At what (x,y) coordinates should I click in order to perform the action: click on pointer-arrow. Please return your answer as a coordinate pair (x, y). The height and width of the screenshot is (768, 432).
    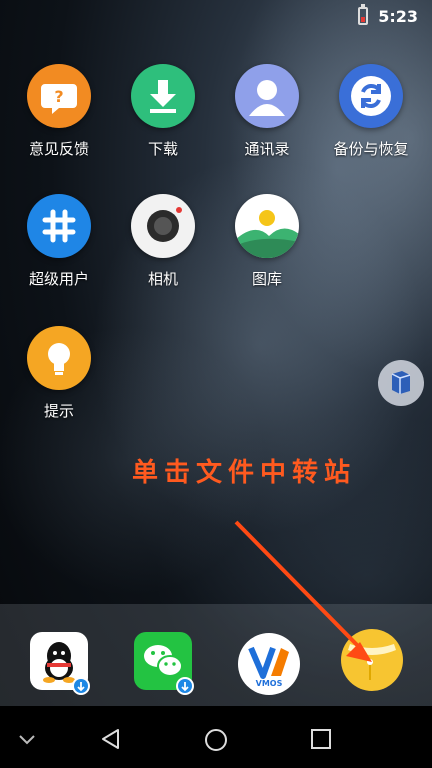
    Looking at the image, I should click on (303, 591).